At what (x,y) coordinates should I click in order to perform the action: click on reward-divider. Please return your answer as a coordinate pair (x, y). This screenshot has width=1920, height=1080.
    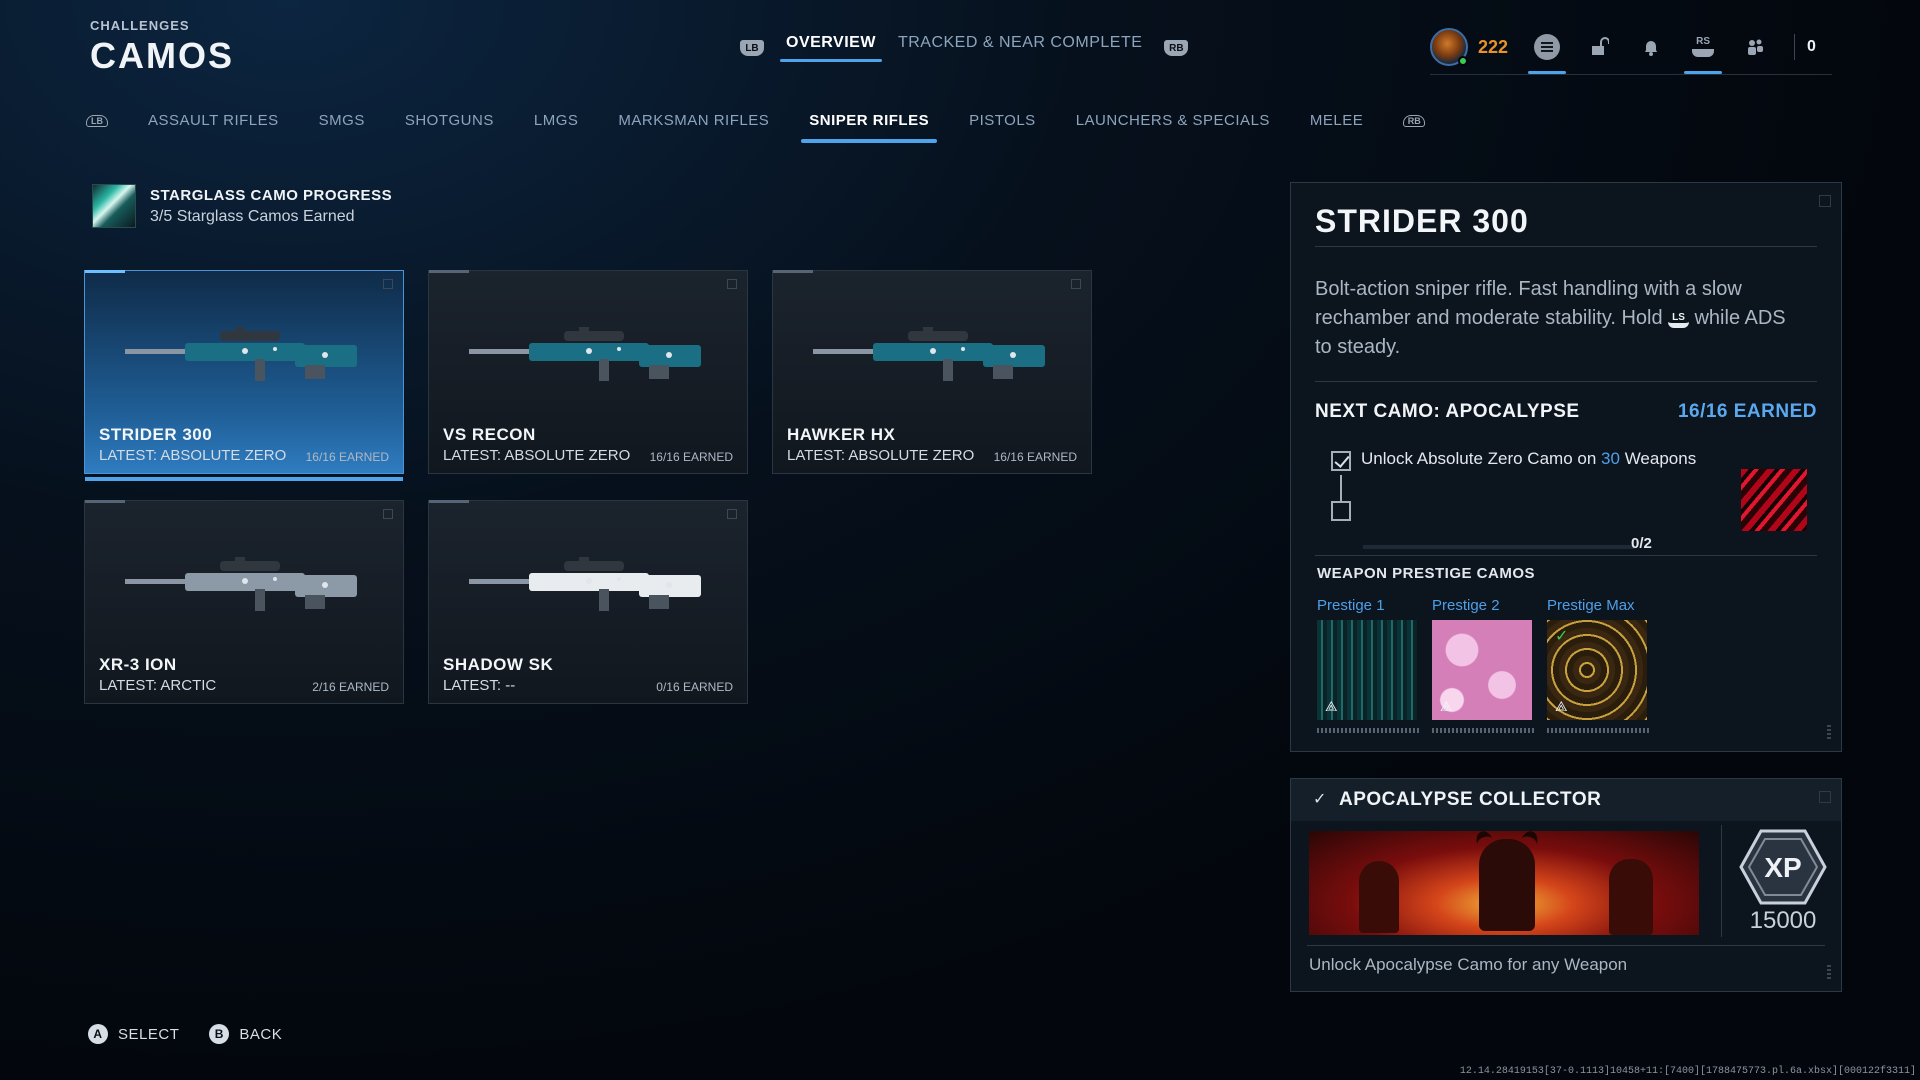
    Looking at the image, I should click on (1566, 945).